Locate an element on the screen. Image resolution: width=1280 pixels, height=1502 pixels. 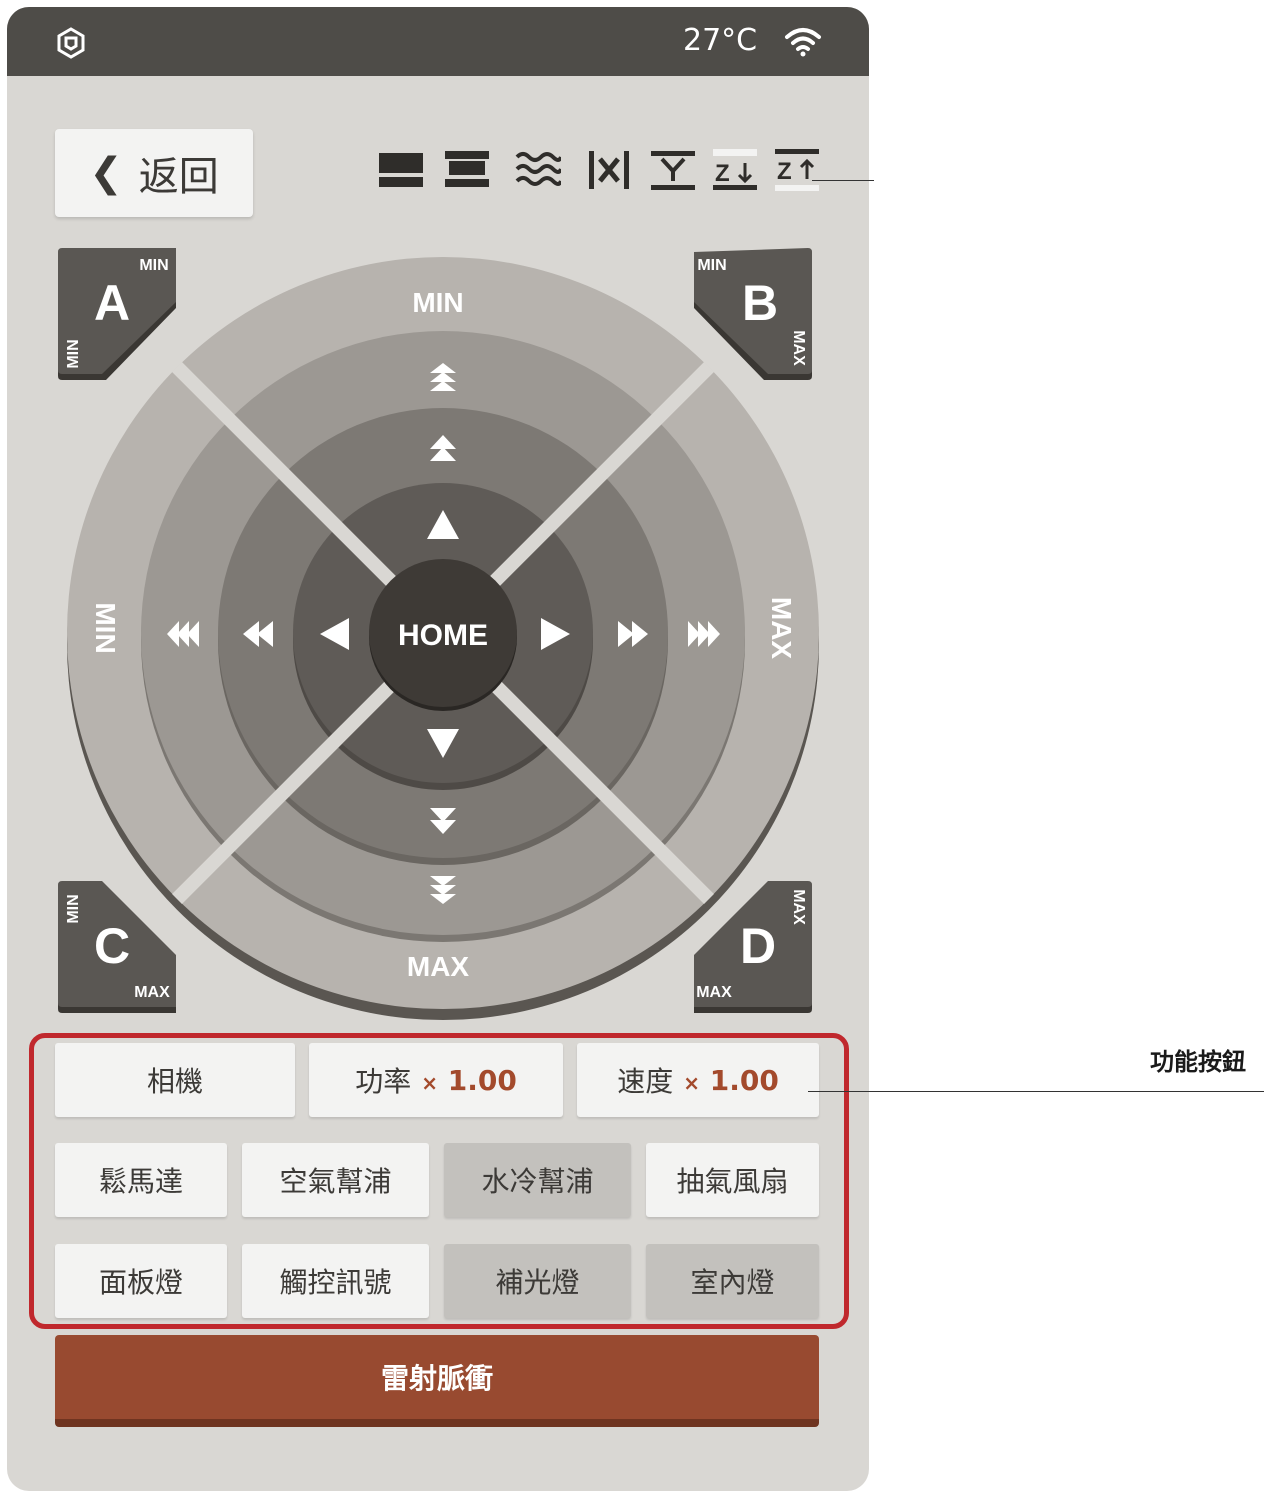
room-light-label: 室內燈 is located at coordinates (732, 1282).